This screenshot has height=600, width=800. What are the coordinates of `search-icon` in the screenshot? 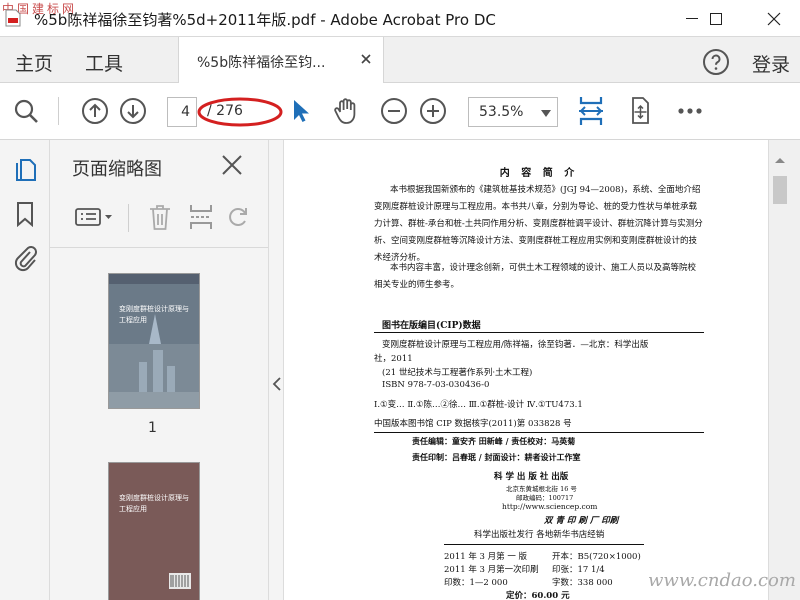 It's located at (26, 111).